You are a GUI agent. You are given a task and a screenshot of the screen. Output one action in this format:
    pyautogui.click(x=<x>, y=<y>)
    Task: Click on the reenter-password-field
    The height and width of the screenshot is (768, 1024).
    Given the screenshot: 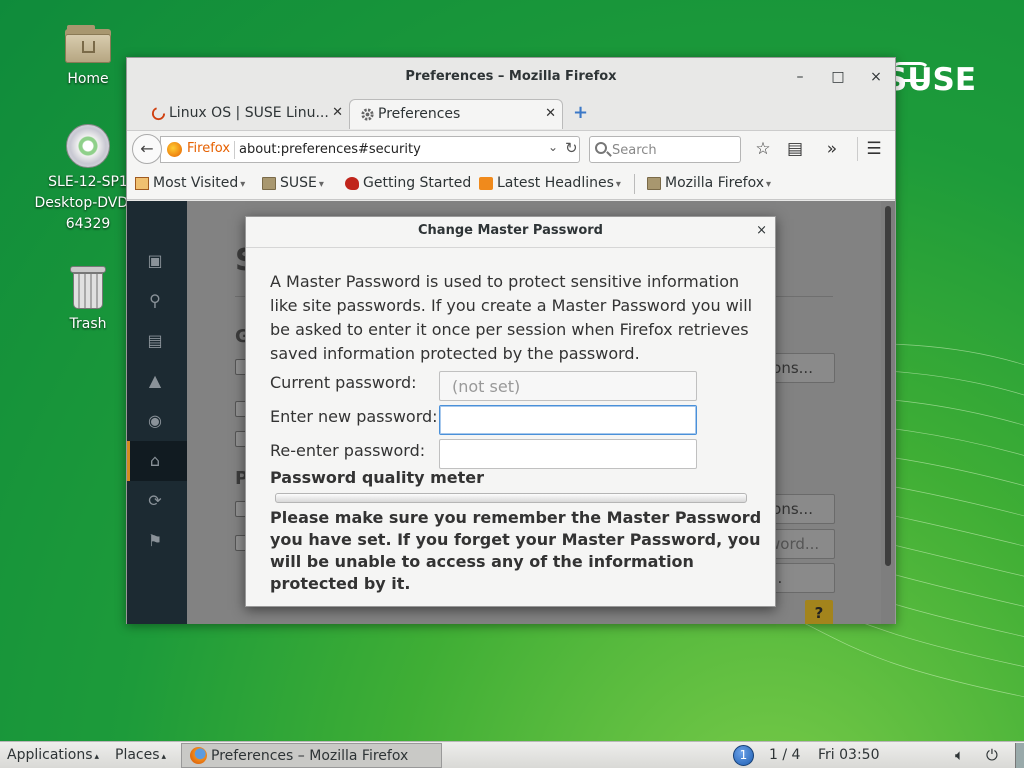 What is the action you would take?
    pyautogui.click(x=568, y=454)
    